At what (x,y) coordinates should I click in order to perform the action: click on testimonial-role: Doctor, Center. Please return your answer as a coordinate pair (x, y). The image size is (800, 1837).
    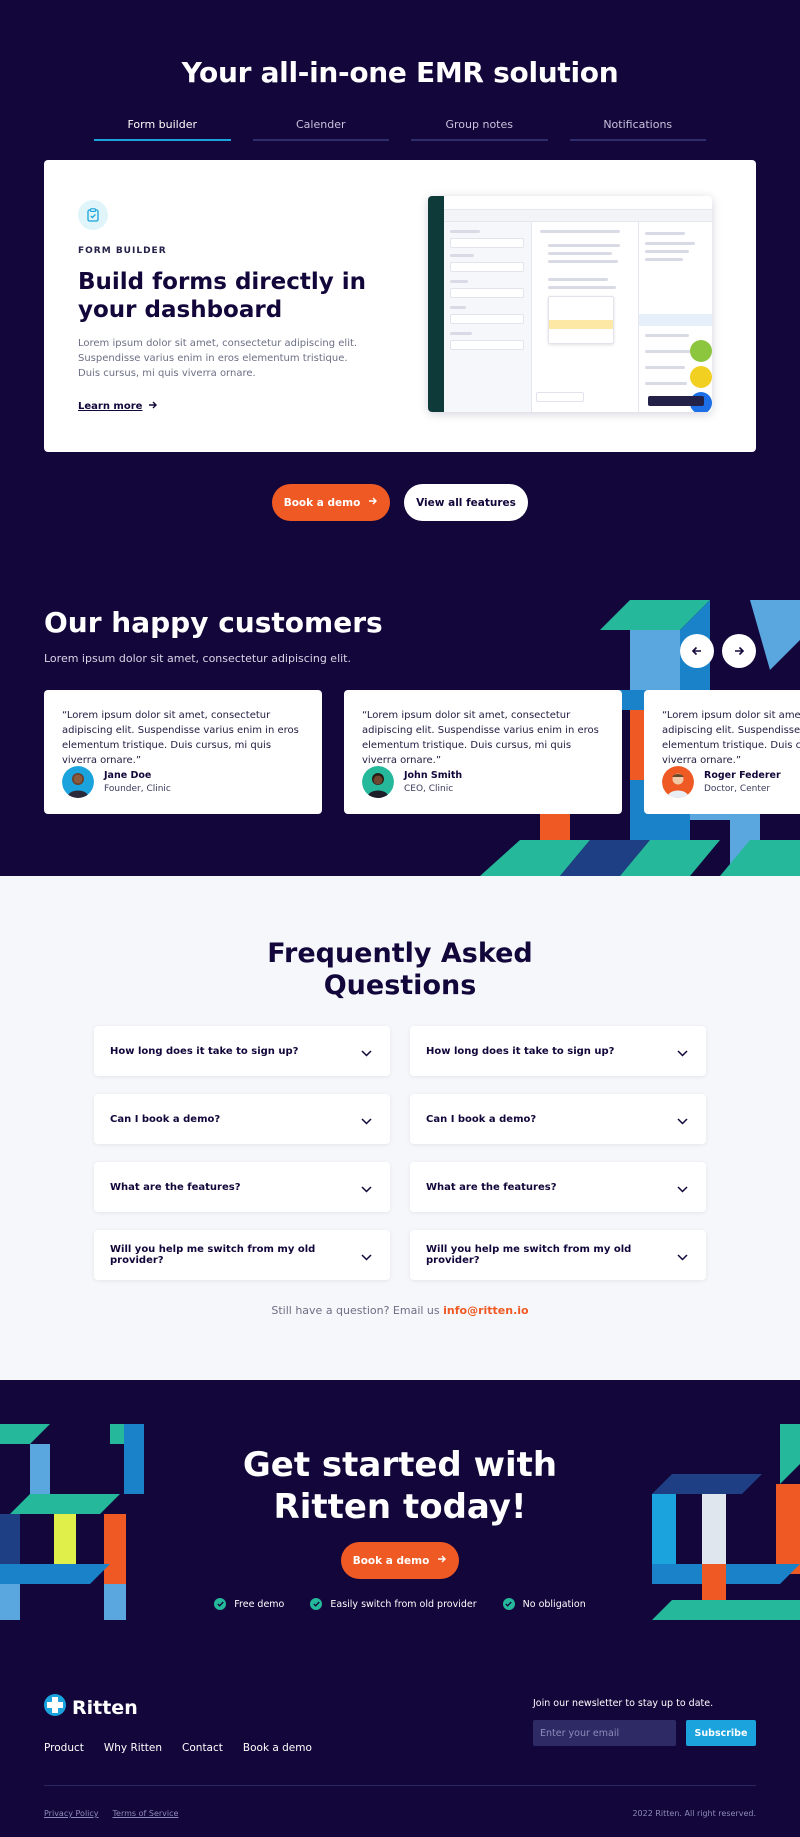
    Looking at the image, I should click on (737, 789).